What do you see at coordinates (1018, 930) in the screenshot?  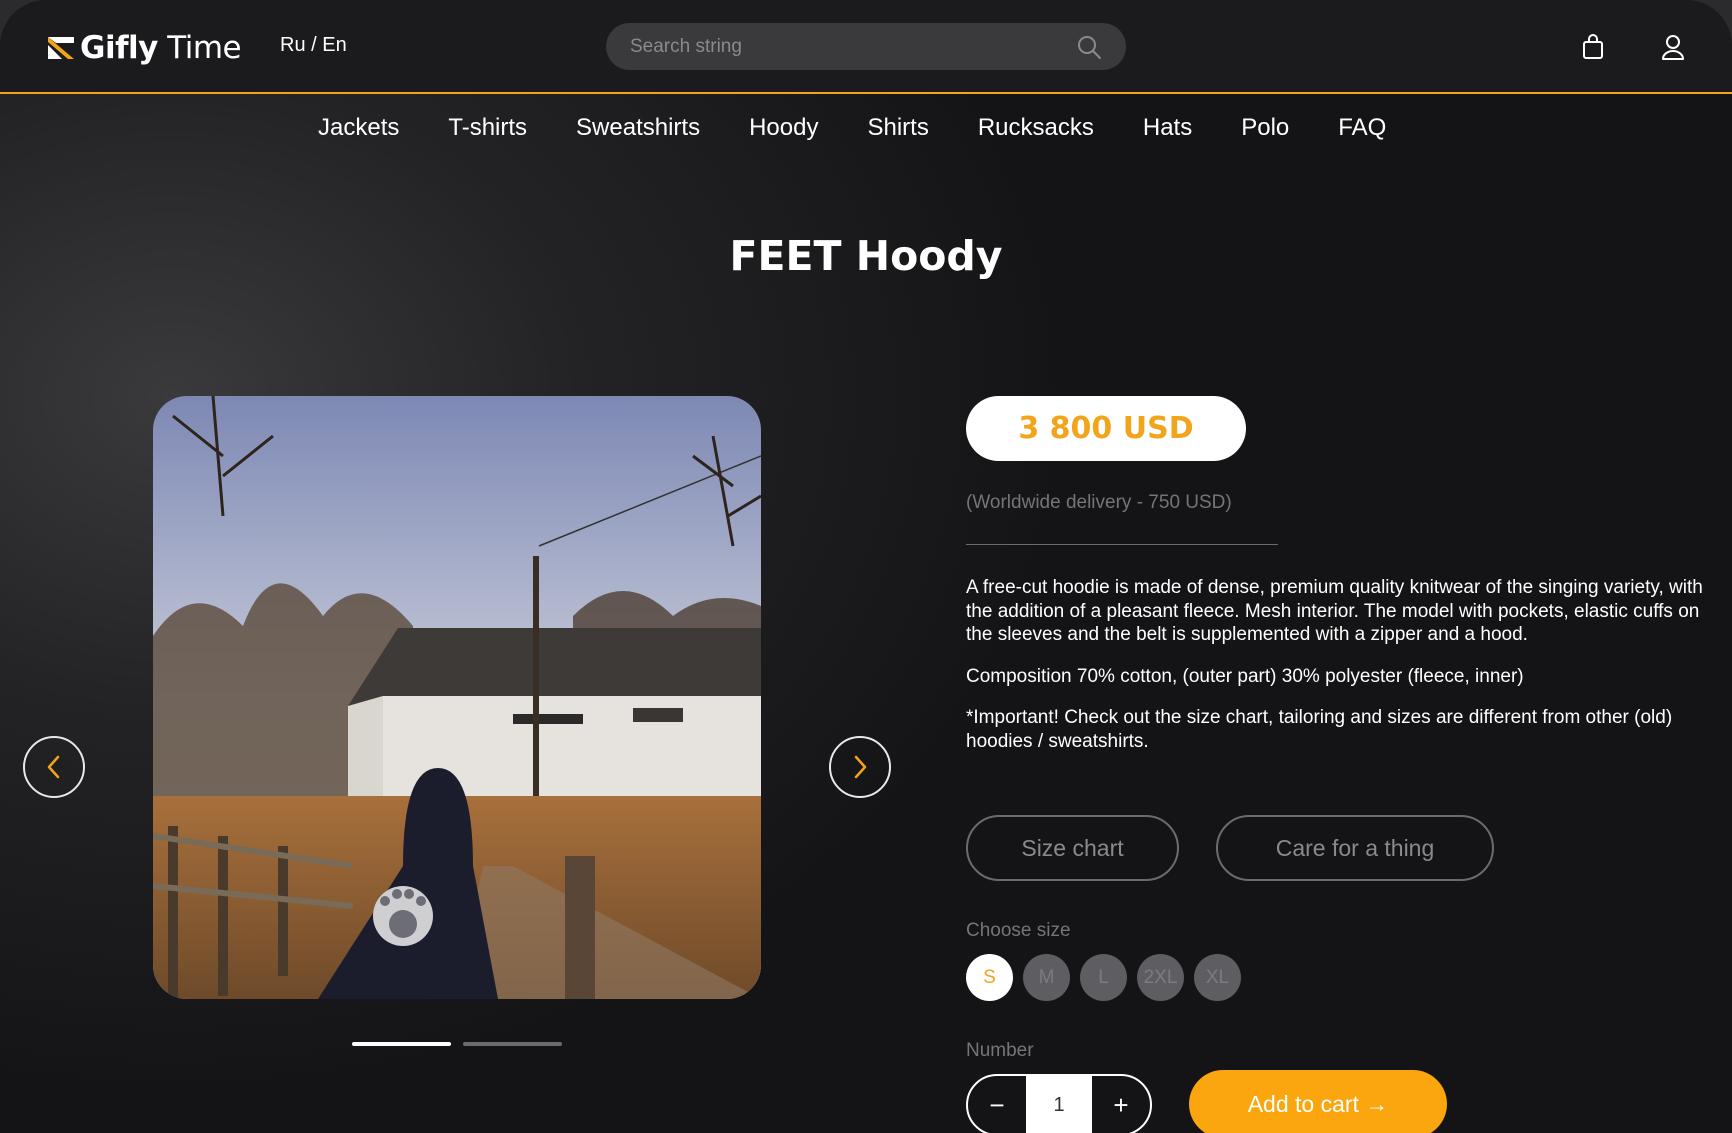 I see `choose-size-label: Choose size` at bounding box center [1018, 930].